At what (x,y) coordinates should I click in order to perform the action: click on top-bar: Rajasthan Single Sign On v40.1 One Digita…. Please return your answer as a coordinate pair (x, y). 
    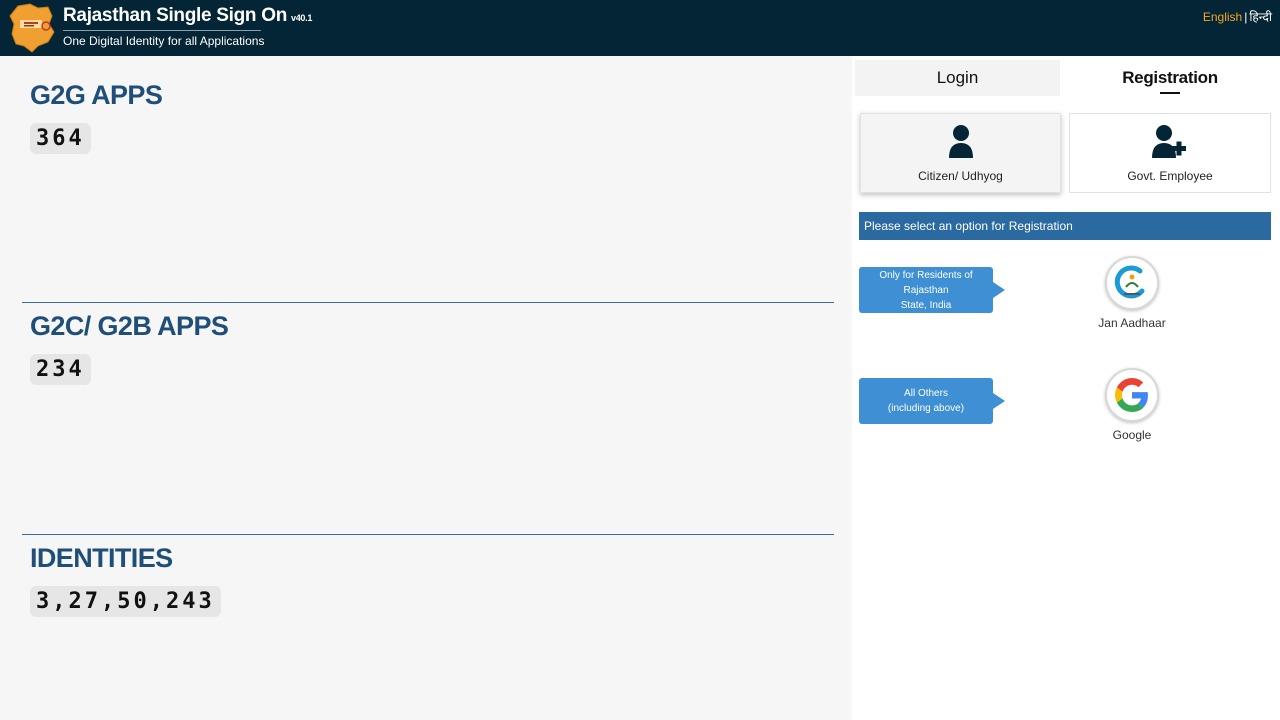
    Looking at the image, I should click on (640, 28).